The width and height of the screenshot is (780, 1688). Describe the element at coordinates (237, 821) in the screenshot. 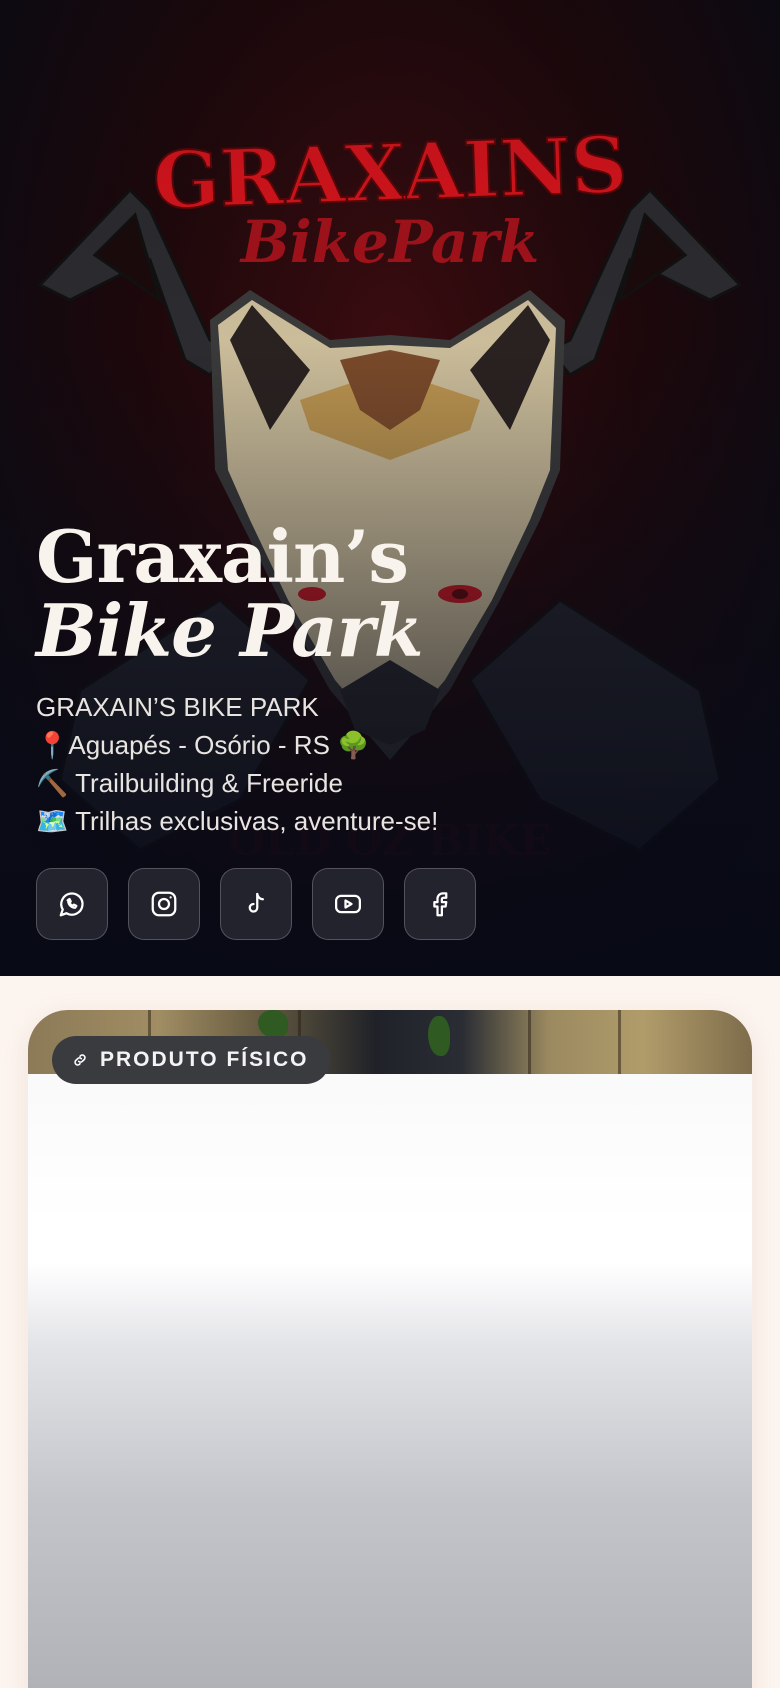

I see `bio-line: 🗺️ Trilhas exclusivas, aventure-se!` at that location.